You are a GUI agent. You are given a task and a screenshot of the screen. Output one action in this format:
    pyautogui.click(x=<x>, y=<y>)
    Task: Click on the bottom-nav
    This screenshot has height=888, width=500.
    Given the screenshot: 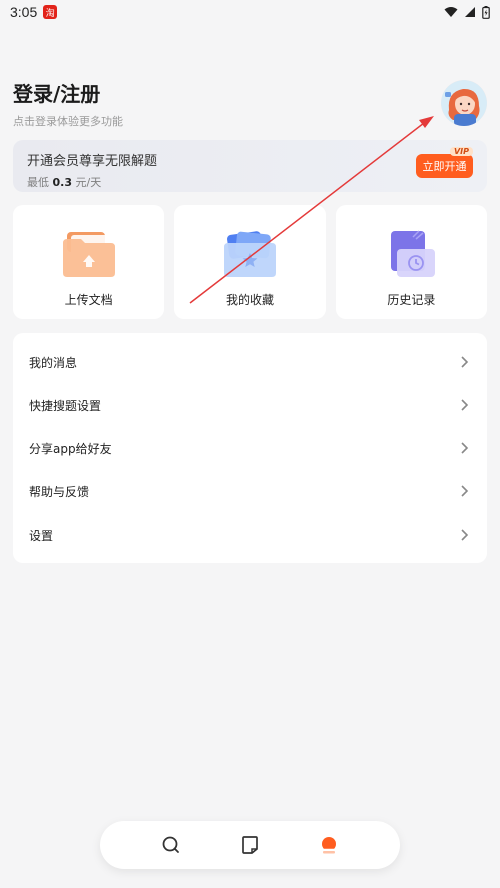 What is the action you would take?
    pyautogui.click(x=250, y=845)
    